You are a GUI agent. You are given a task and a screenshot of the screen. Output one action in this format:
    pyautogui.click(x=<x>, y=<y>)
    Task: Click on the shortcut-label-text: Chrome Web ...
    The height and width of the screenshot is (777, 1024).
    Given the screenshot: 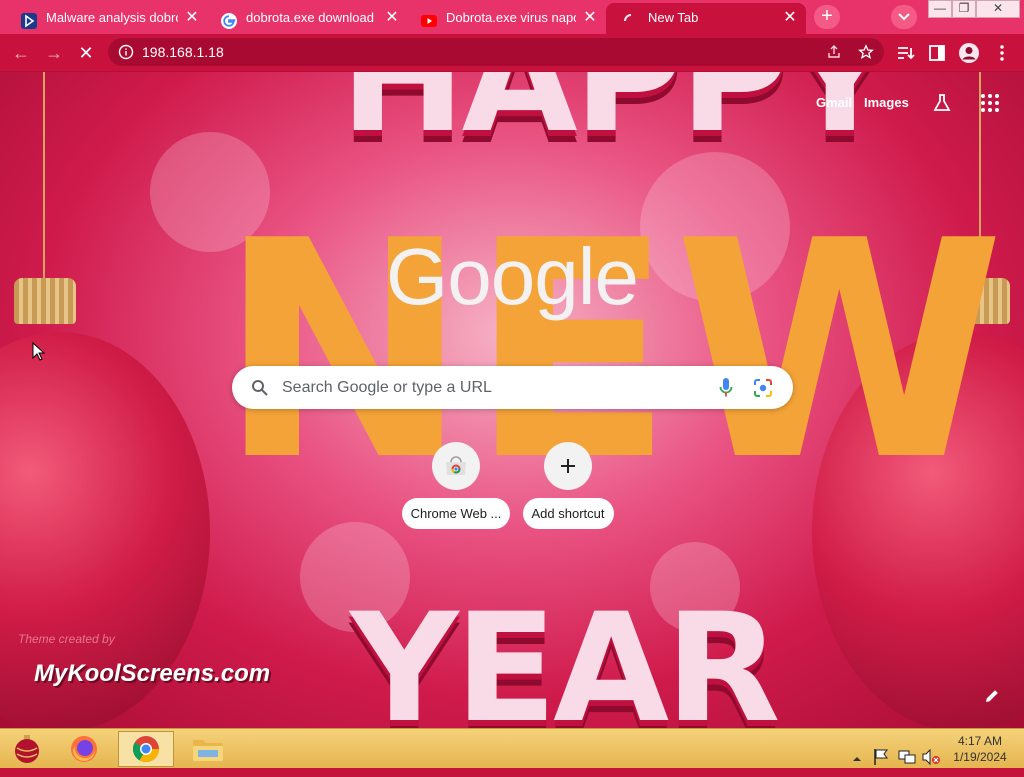 What is the action you would take?
    pyautogui.click(x=456, y=513)
    